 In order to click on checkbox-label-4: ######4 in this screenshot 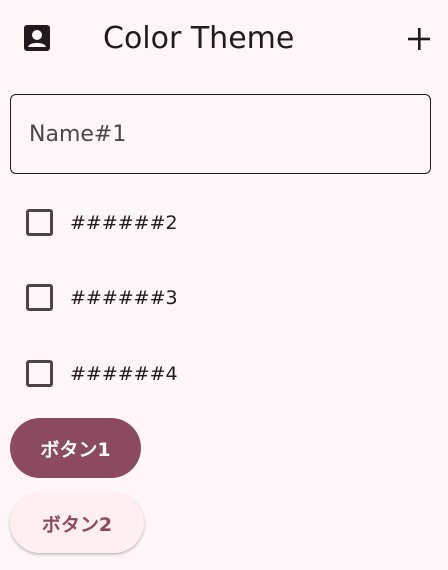, I will do `click(124, 374)`.